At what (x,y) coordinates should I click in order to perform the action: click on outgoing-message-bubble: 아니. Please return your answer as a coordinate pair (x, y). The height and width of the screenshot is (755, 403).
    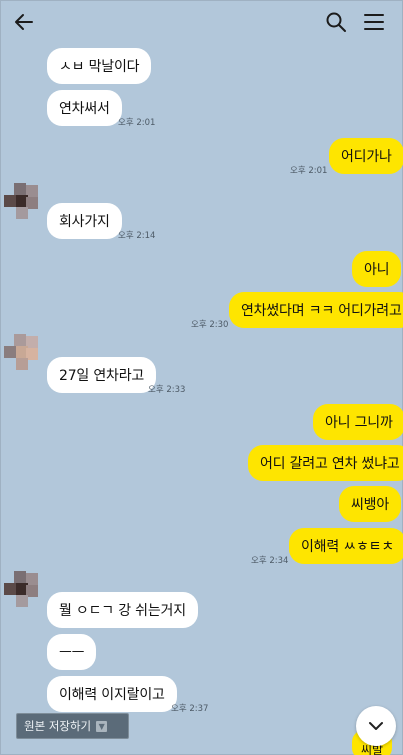
    Looking at the image, I should click on (377, 269).